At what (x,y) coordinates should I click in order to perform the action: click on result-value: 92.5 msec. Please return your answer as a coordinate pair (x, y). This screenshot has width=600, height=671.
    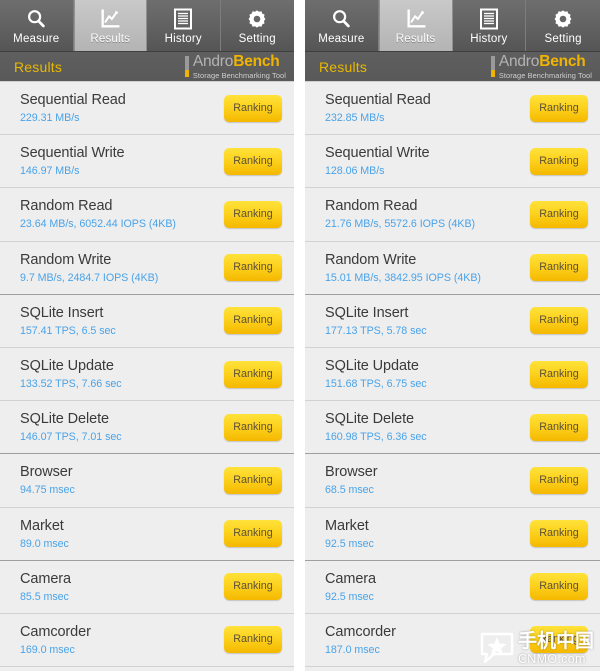
    Looking at the image, I should click on (349, 596).